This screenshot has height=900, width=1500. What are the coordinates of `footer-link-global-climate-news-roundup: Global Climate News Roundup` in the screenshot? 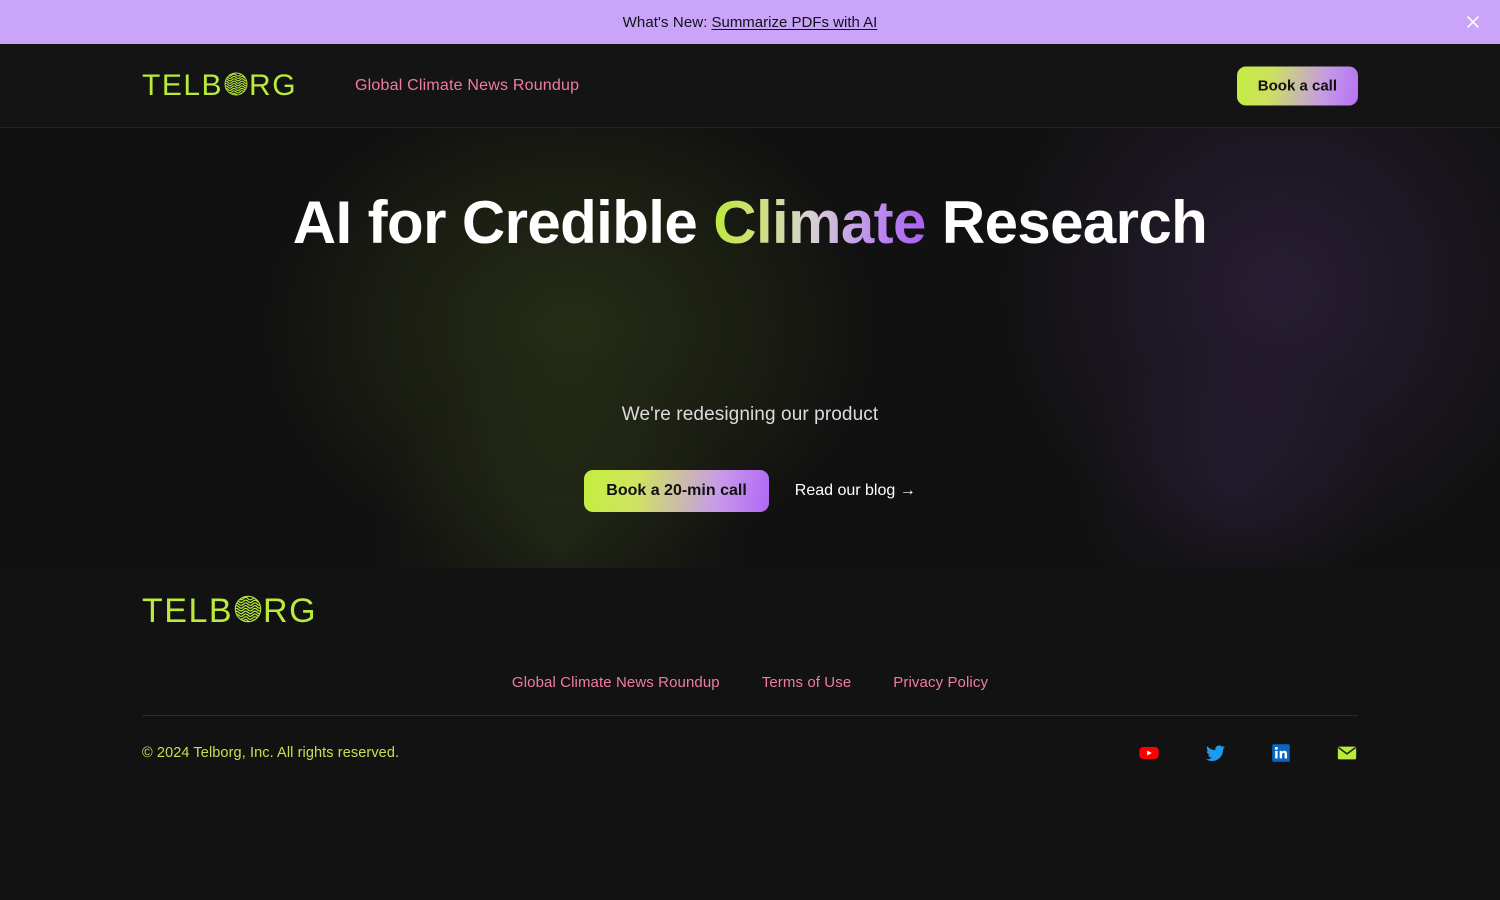 It's located at (616, 682).